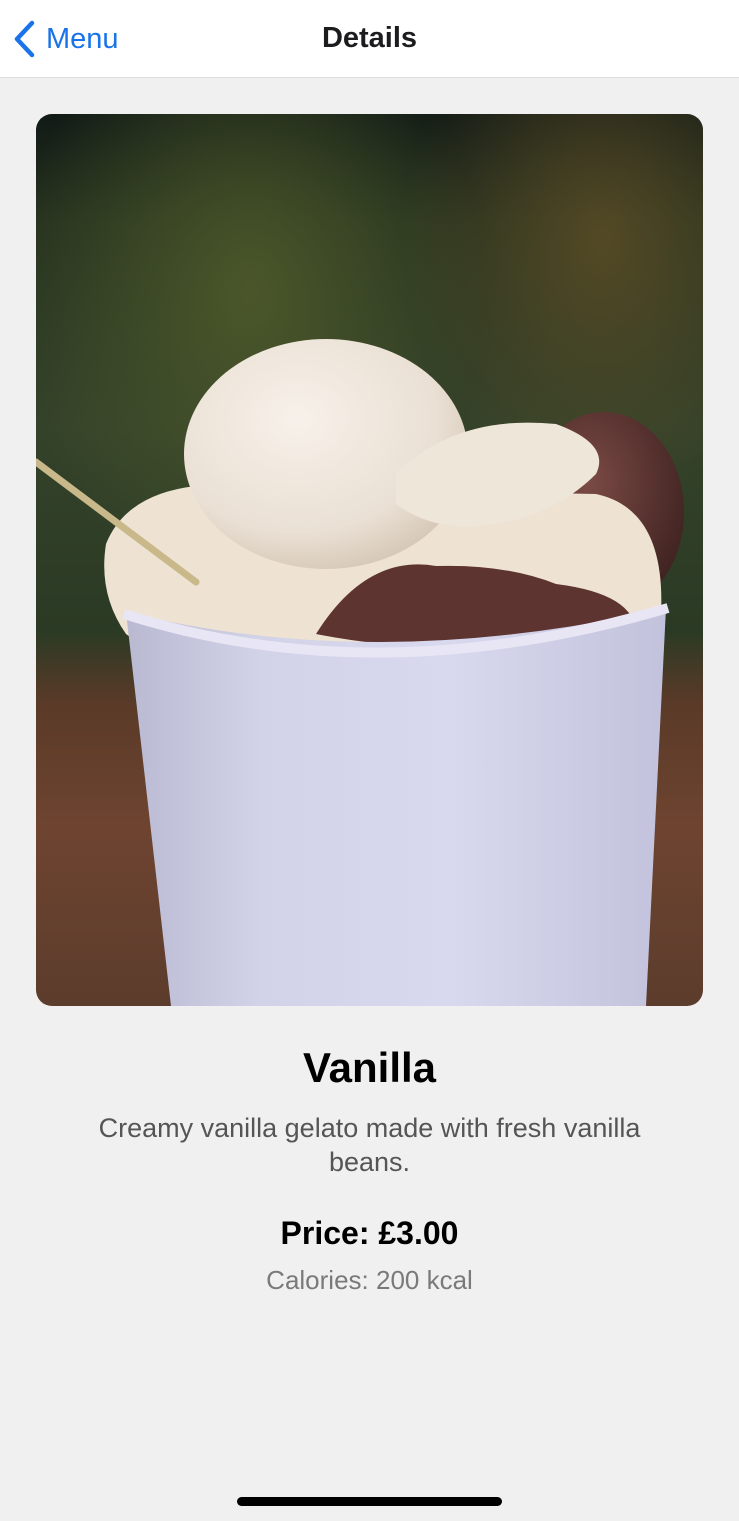  I want to click on product-name: Vanilla, so click(369, 1067).